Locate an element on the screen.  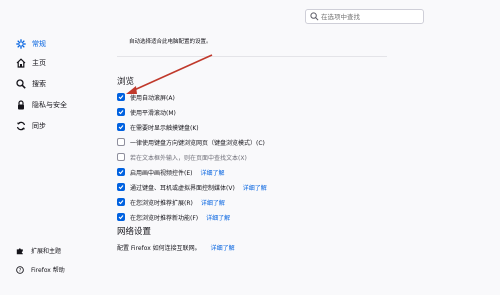
checkbox-label: 使用平滑滚动(M) is located at coordinates (153, 113).